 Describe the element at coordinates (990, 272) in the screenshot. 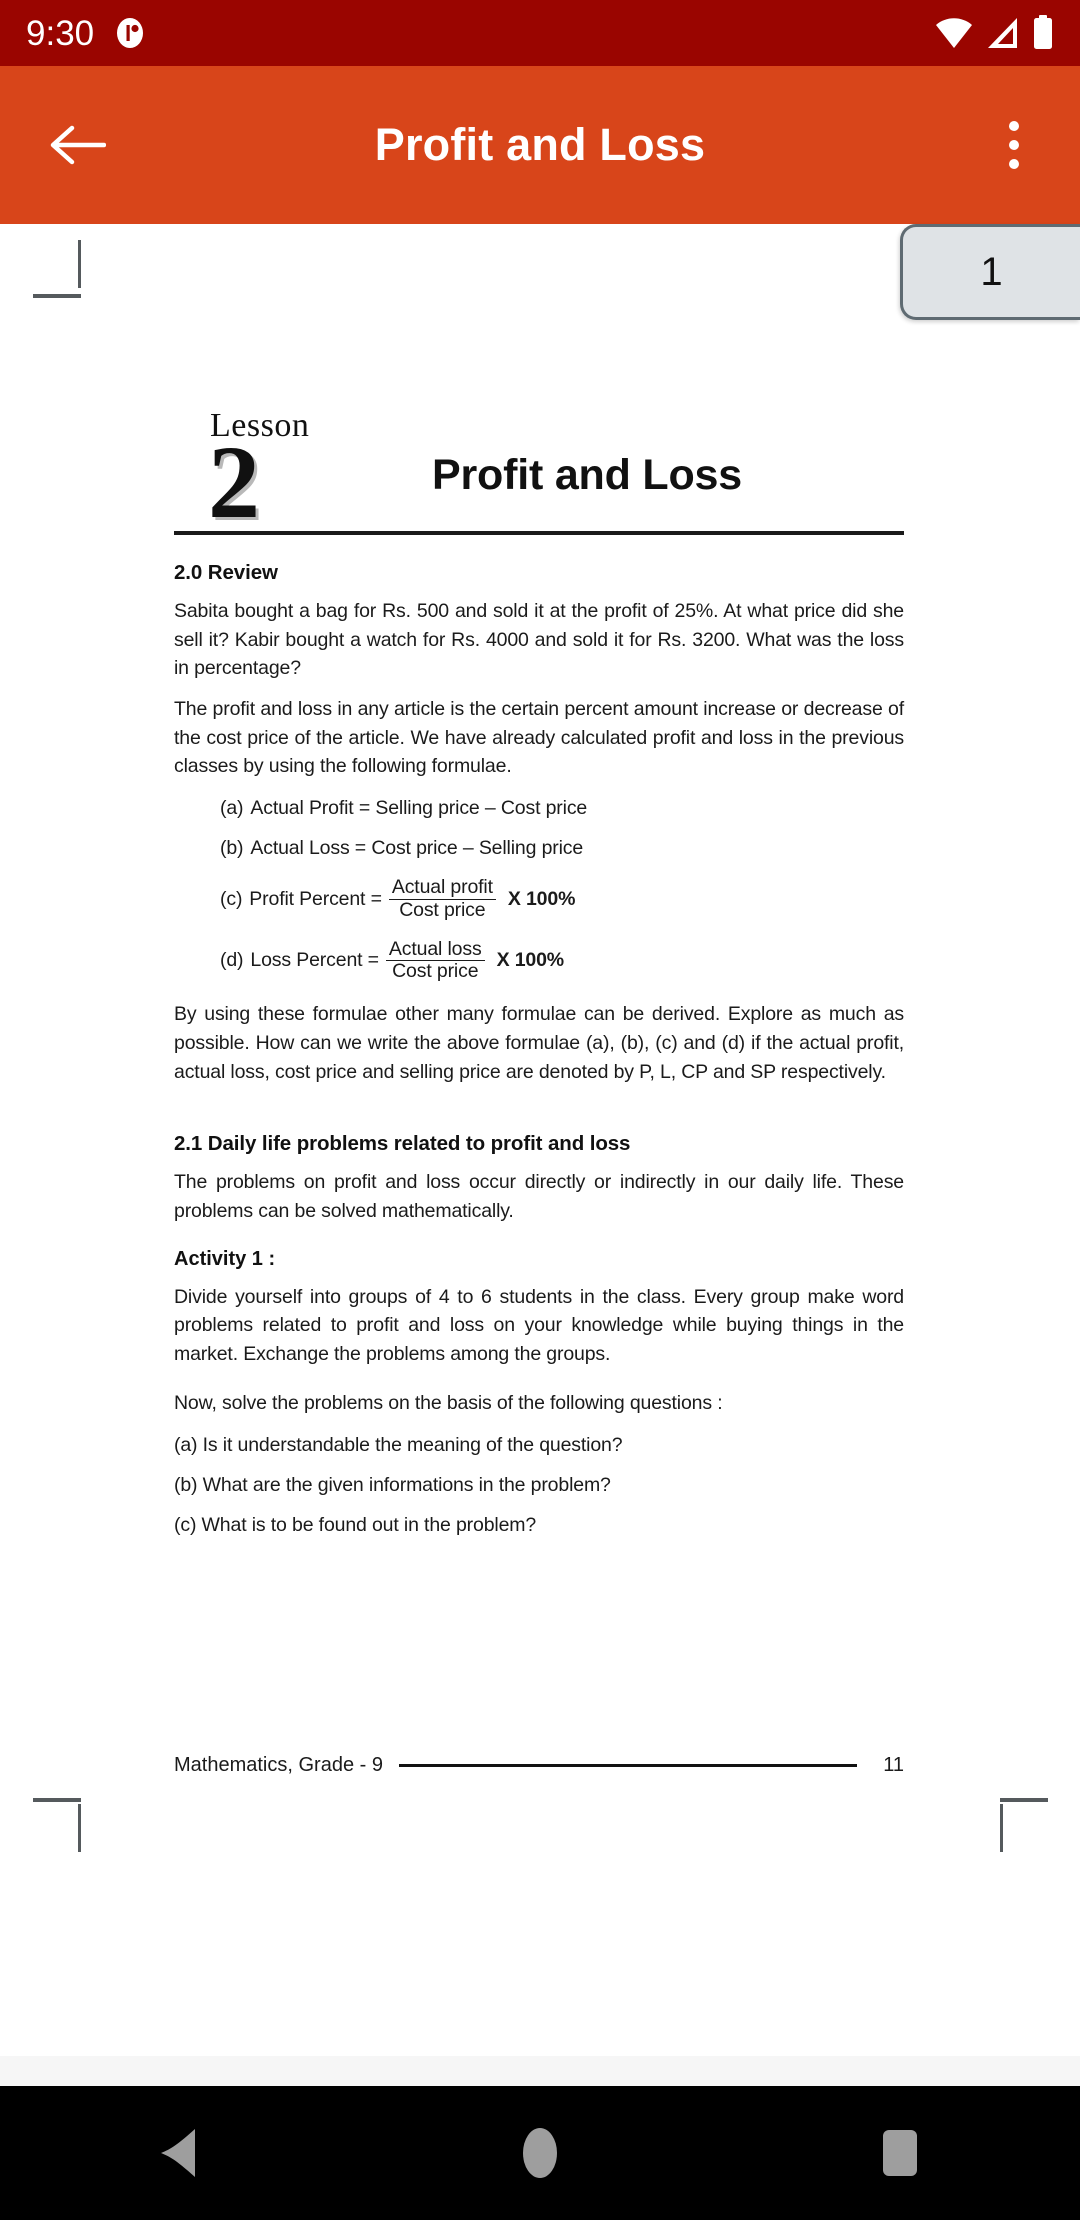

I see `page-number-badge: 1` at that location.